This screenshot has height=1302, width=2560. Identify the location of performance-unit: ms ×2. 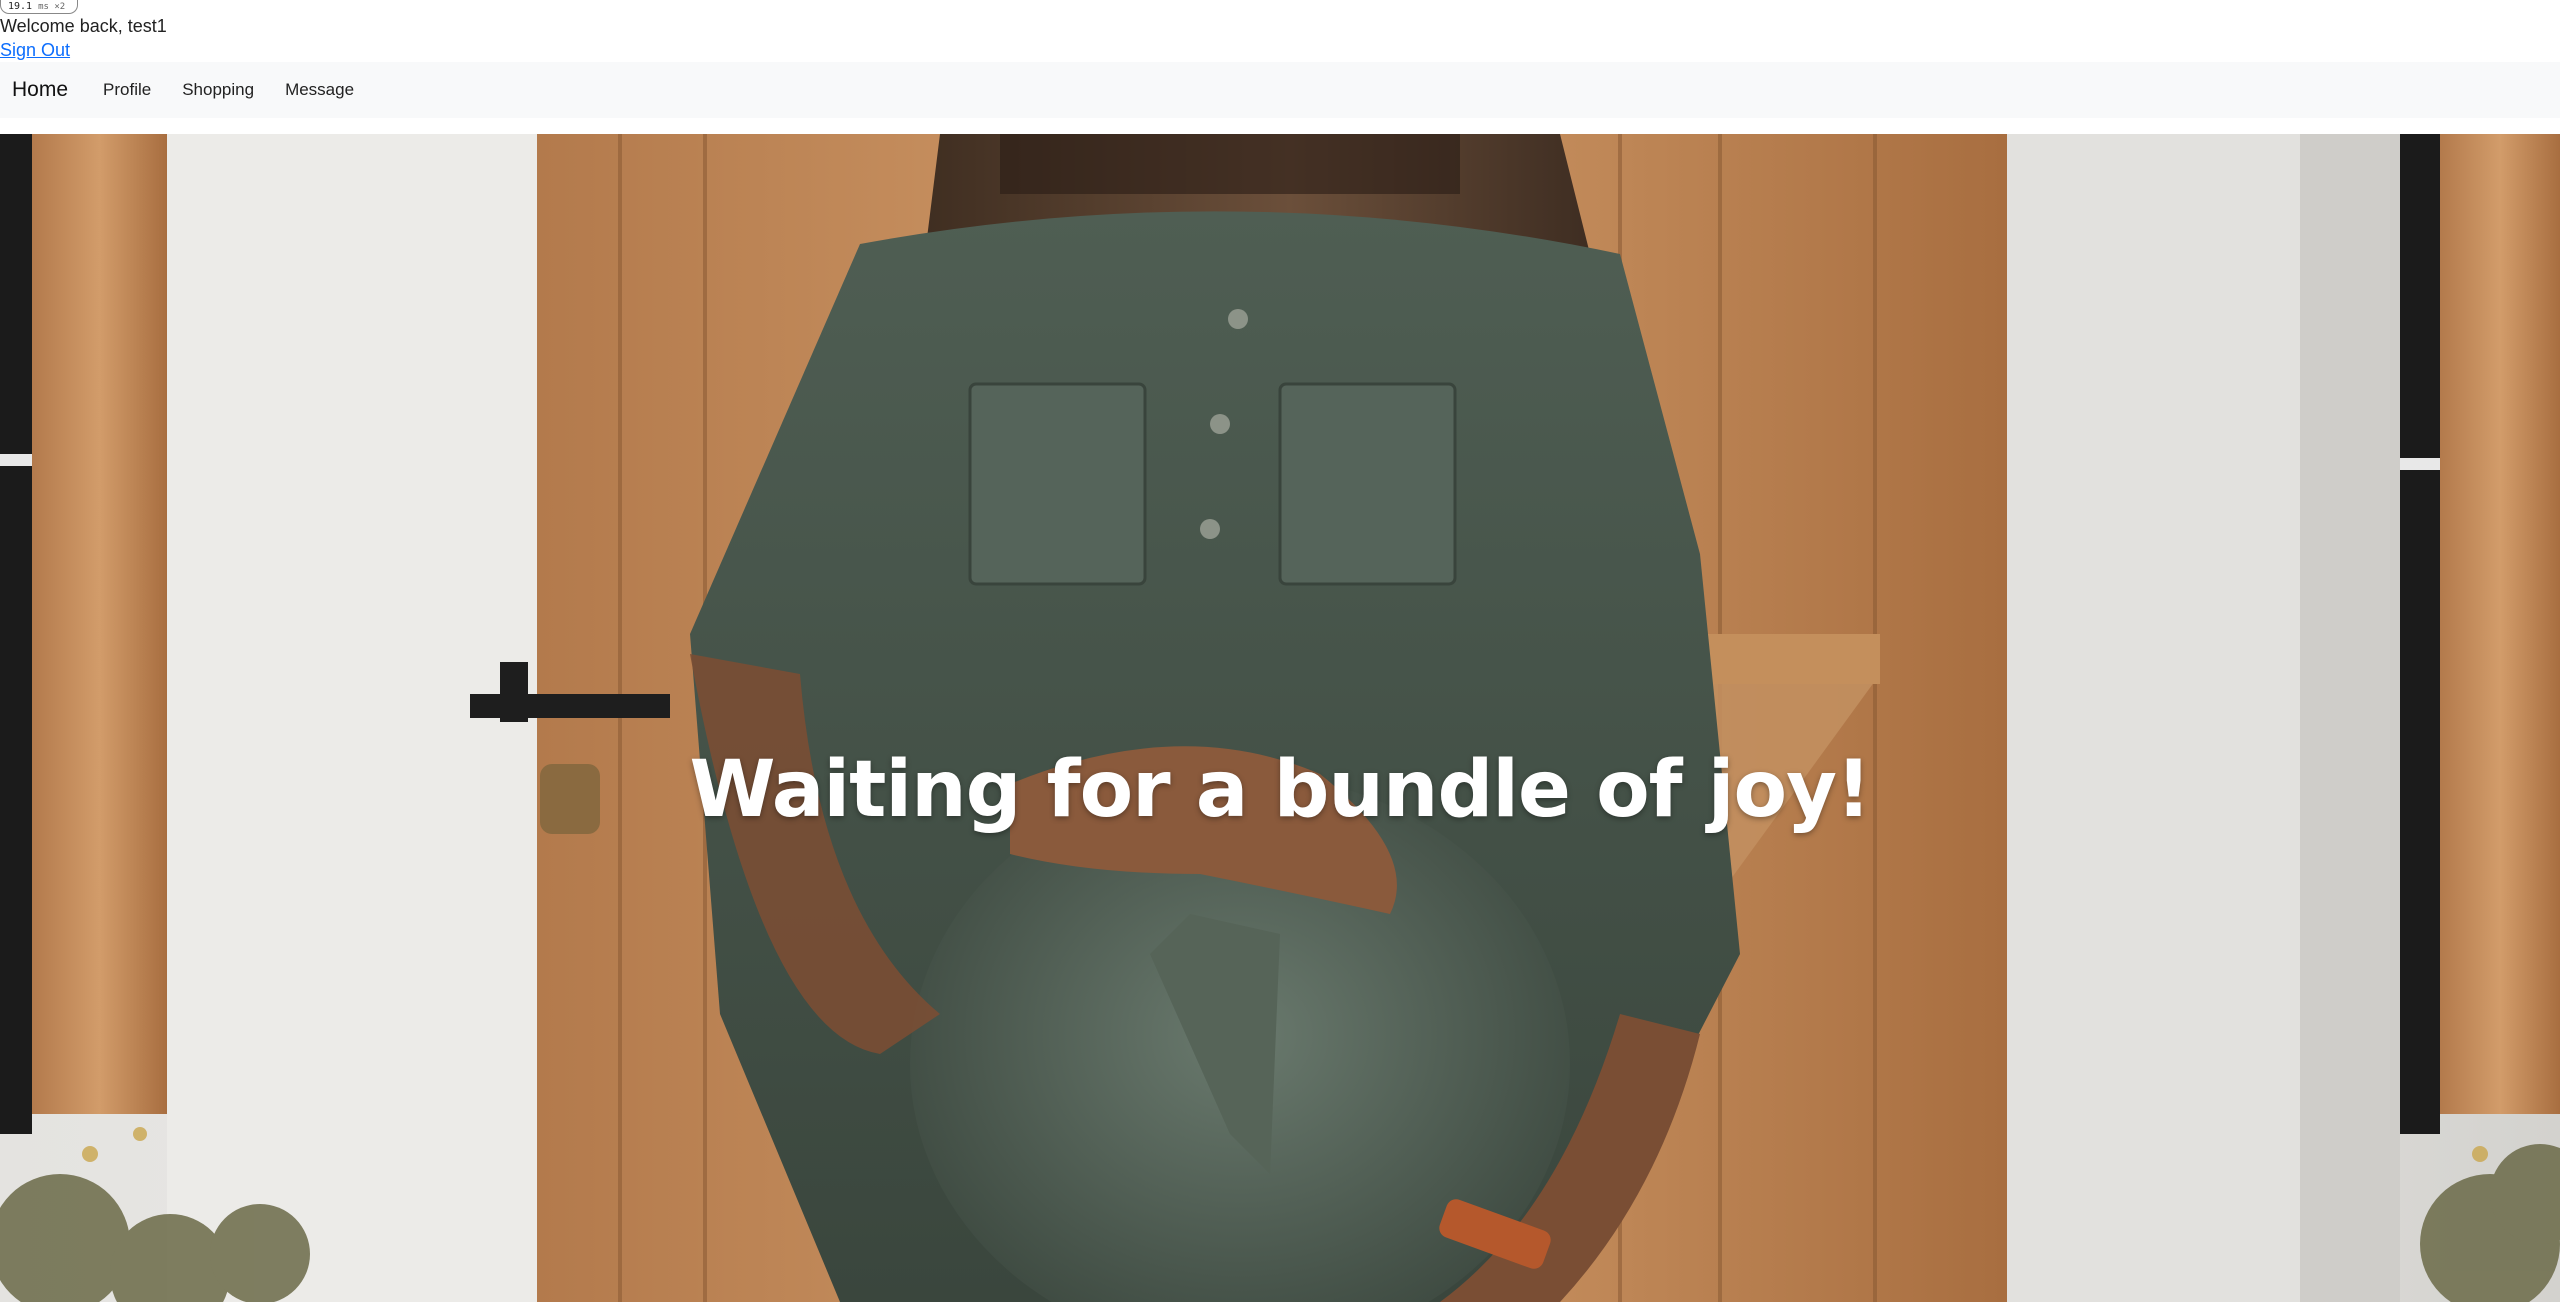
(52, 7).